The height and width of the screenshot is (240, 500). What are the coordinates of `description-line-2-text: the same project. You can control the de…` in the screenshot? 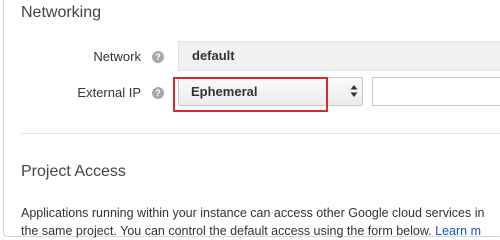 It's located at (226, 231).